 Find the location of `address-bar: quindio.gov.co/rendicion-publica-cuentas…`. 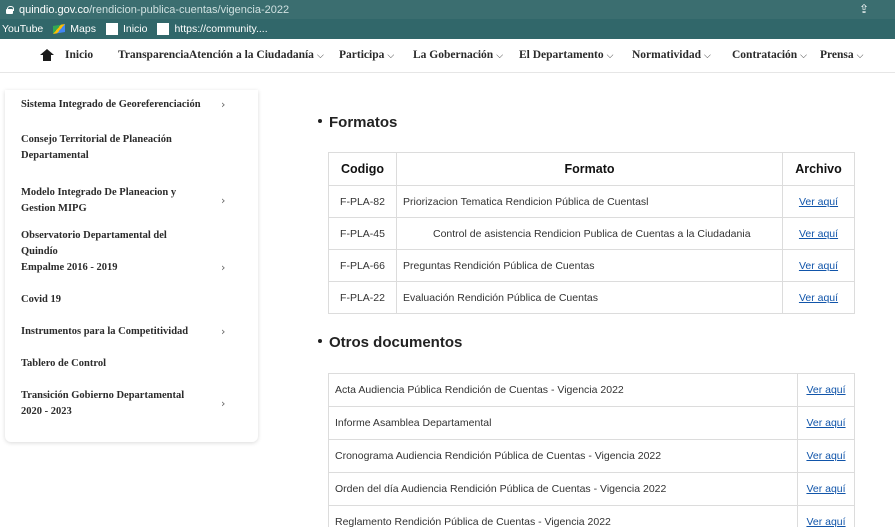

address-bar: quindio.gov.co/rendicion-publica-cuentas… is located at coordinates (447, 9).